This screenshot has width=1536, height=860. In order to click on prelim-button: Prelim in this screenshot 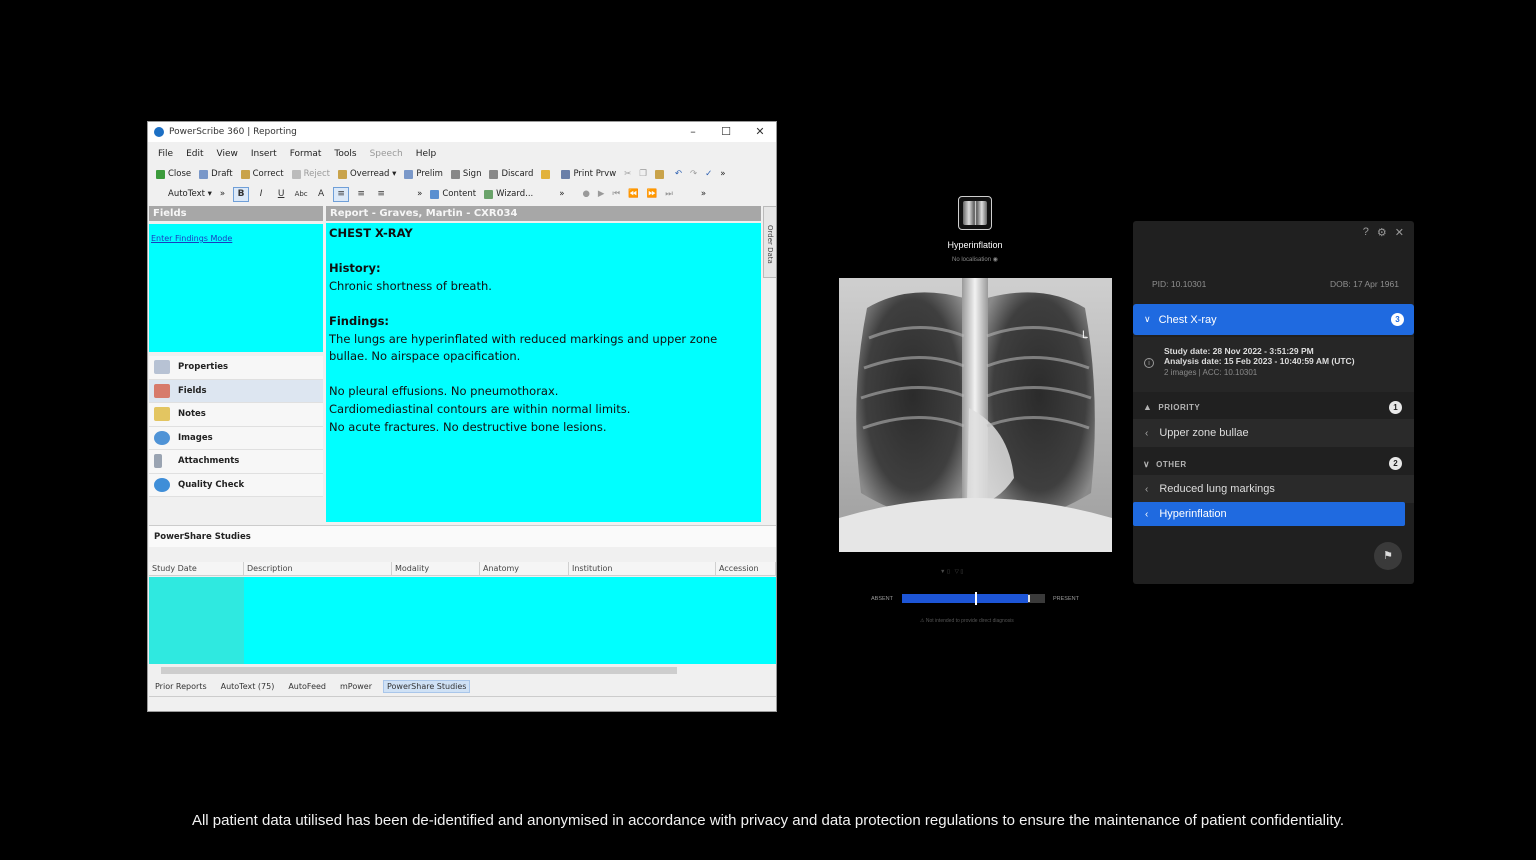, I will do `click(423, 174)`.